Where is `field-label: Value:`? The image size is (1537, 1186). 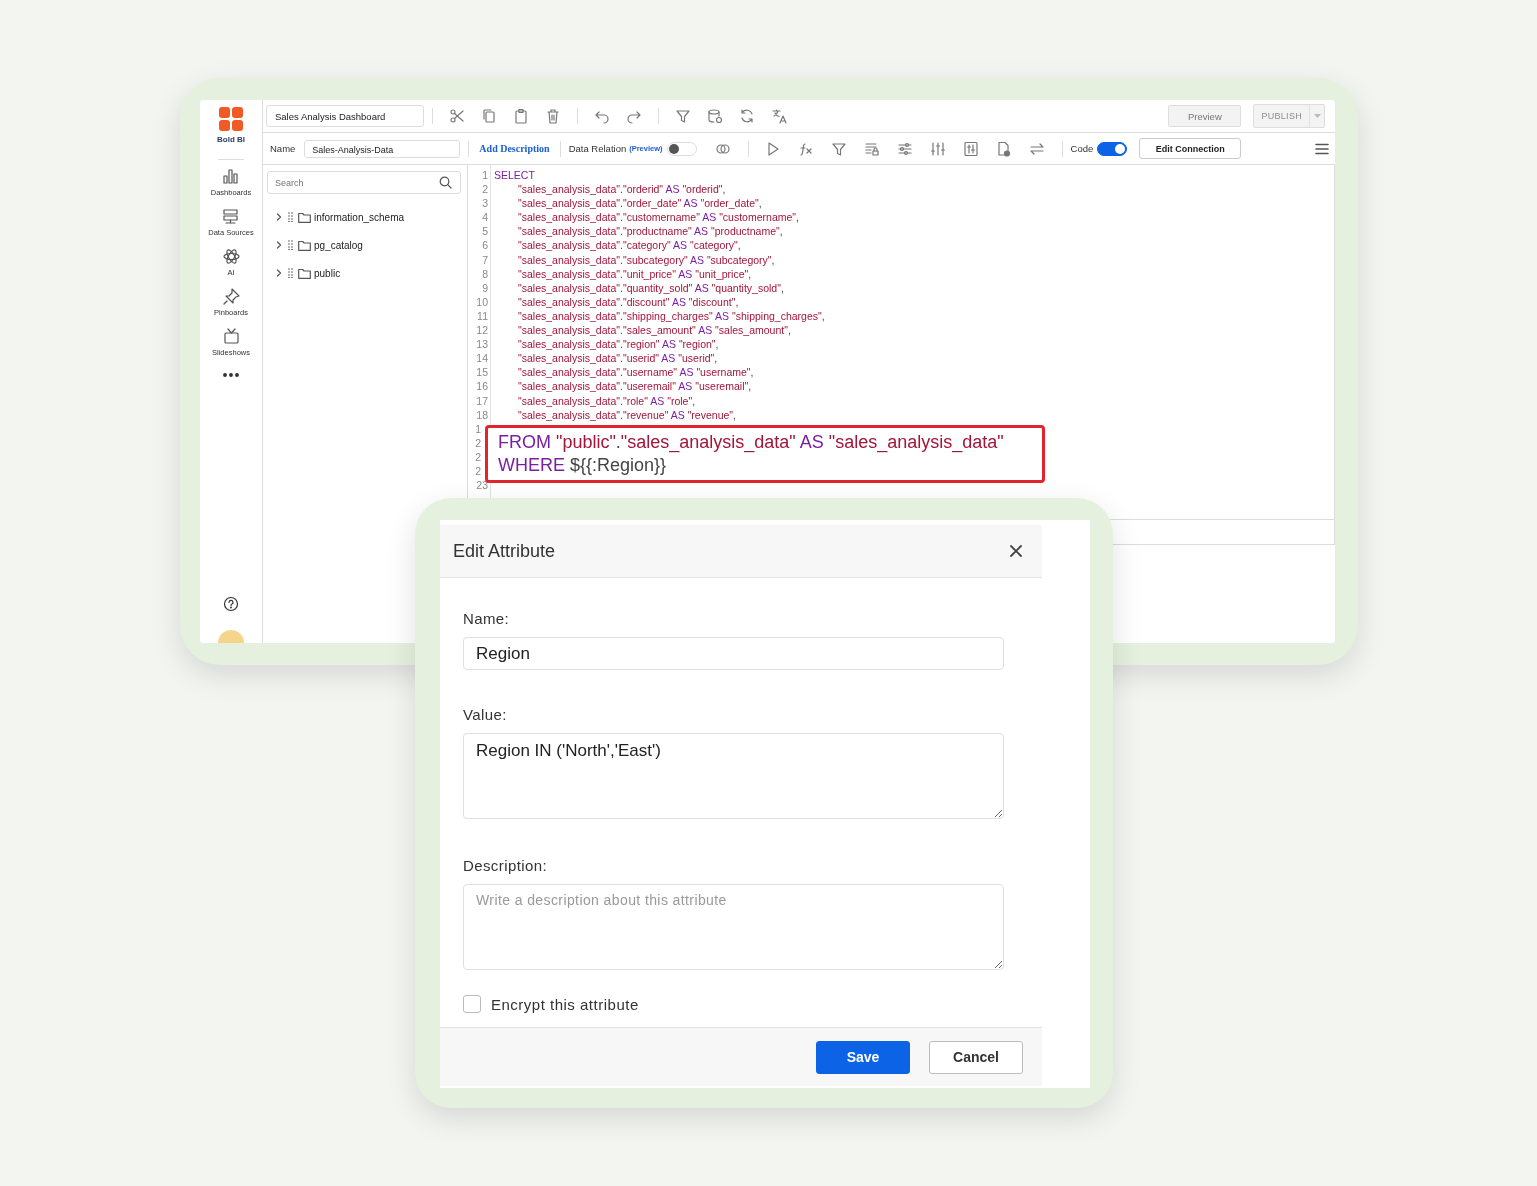
field-label: Value: is located at coordinates (485, 714).